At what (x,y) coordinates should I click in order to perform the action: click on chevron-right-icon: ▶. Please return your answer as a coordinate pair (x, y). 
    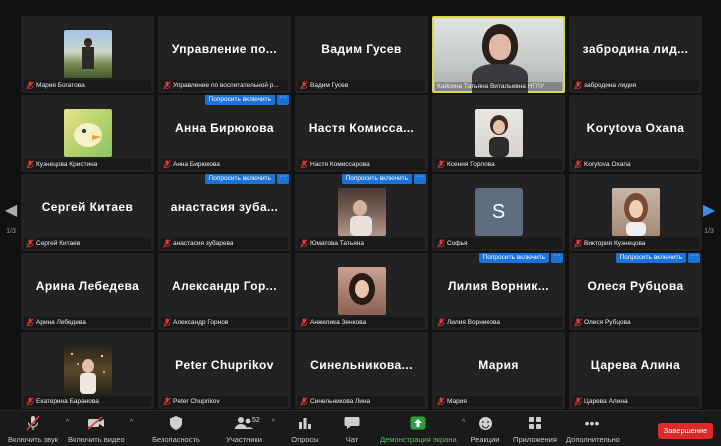
    Looking at the image, I should click on (709, 210).